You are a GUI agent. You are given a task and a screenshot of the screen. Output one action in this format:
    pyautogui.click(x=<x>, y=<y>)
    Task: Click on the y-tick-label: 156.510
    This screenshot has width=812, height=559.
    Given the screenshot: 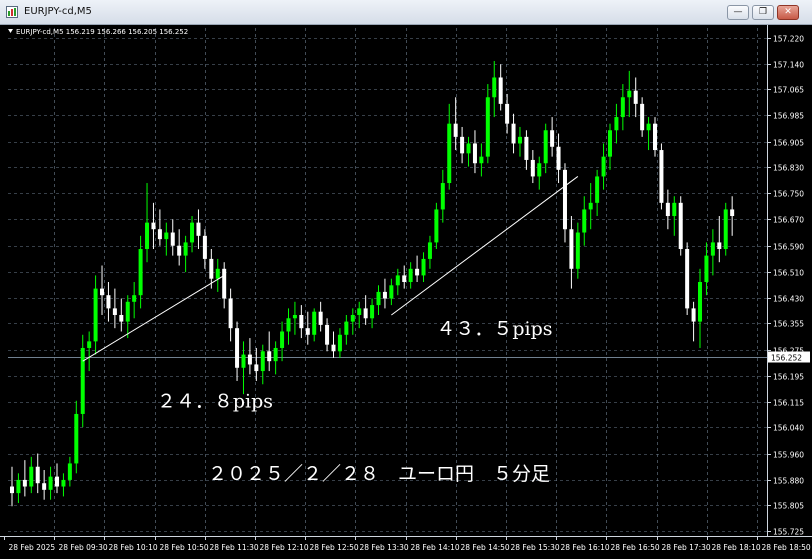 What is the action you would take?
    pyautogui.click(x=788, y=273)
    